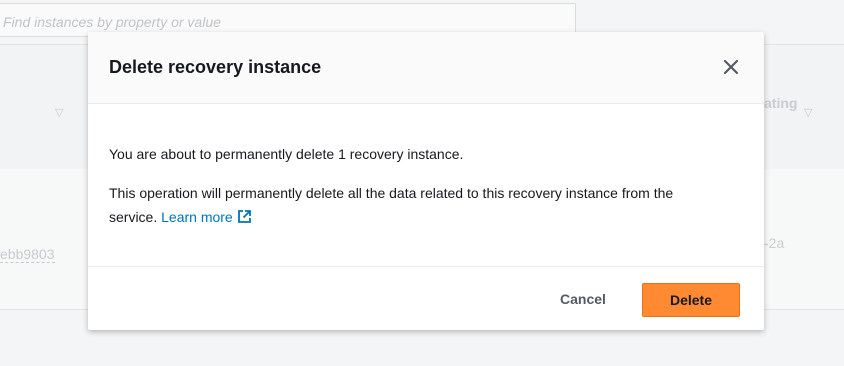 This screenshot has height=366, width=844. I want to click on instance-id-link: ebb9803, so click(27, 254).